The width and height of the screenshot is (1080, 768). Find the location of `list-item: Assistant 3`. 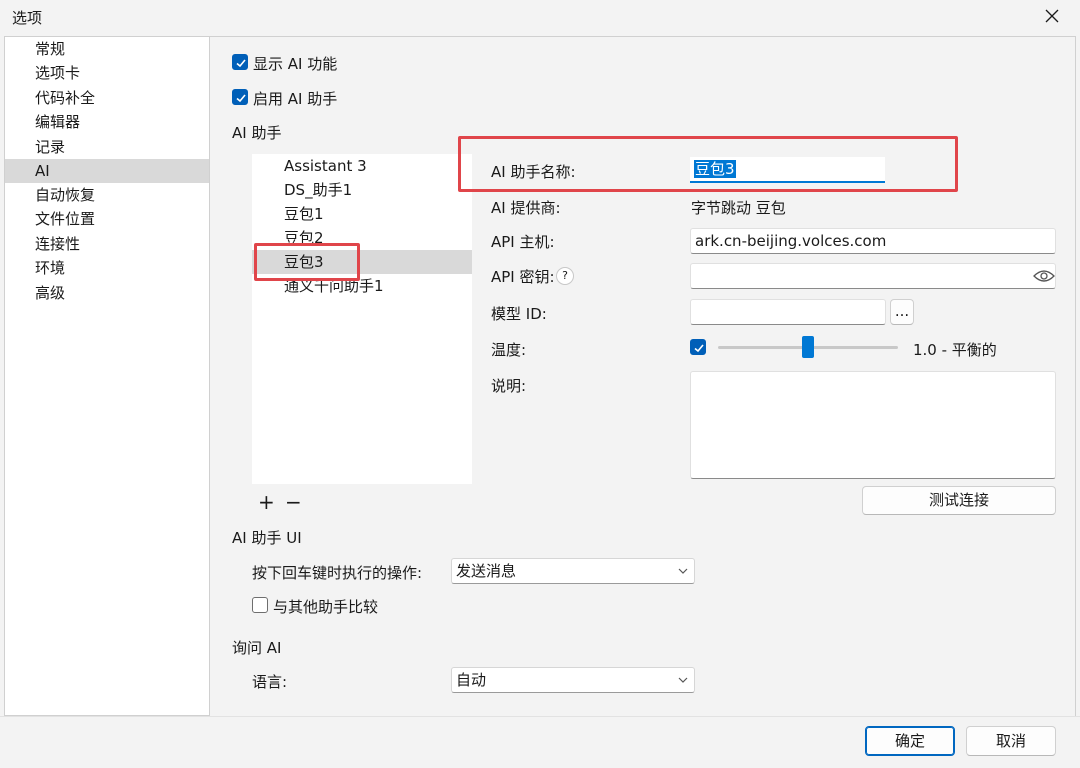

list-item: Assistant 3 is located at coordinates (362, 166).